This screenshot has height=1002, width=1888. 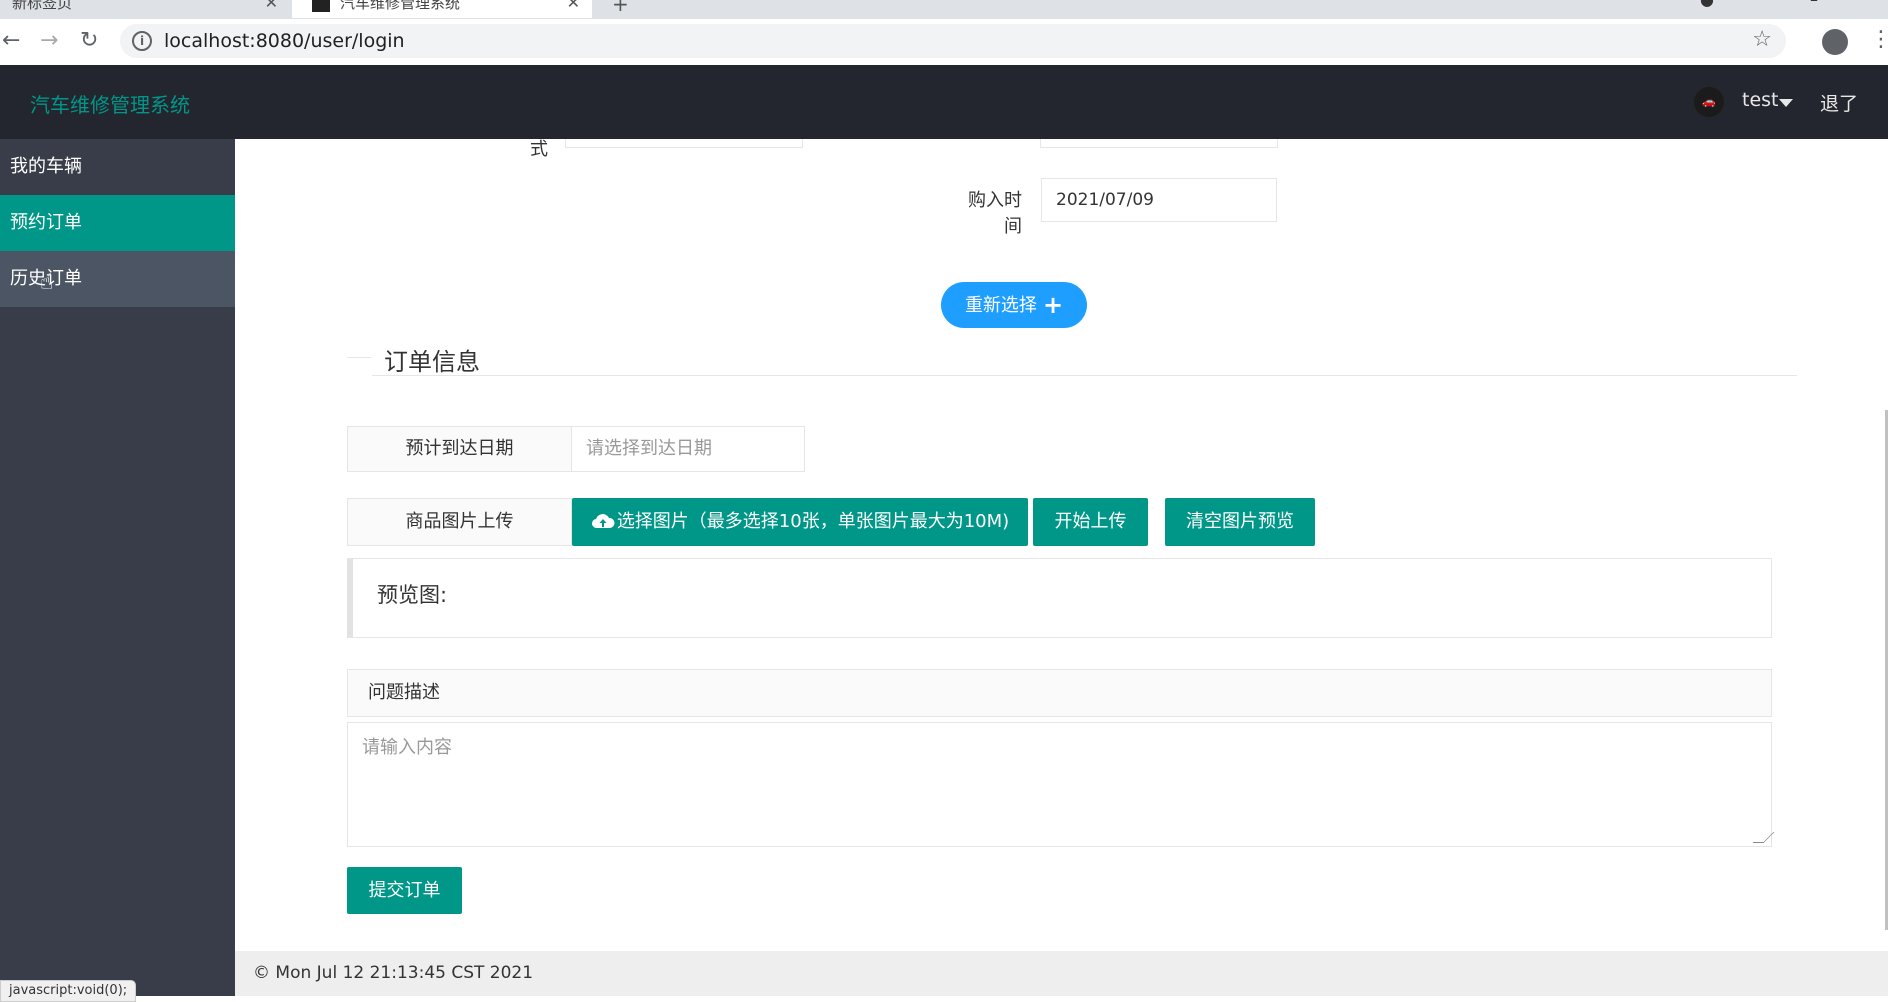 I want to click on section-title: 订单信息, so click(x=432, y=362).